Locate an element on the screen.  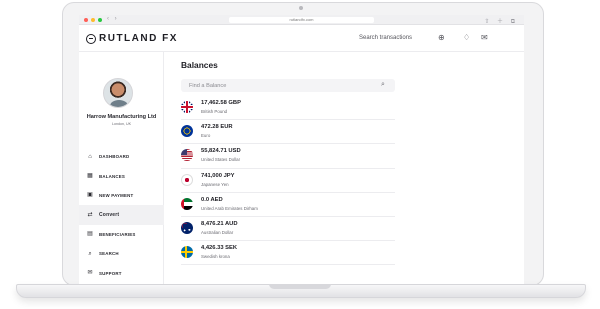
sidebar-item-label: SEARCH is located at coordinates (109, 254).